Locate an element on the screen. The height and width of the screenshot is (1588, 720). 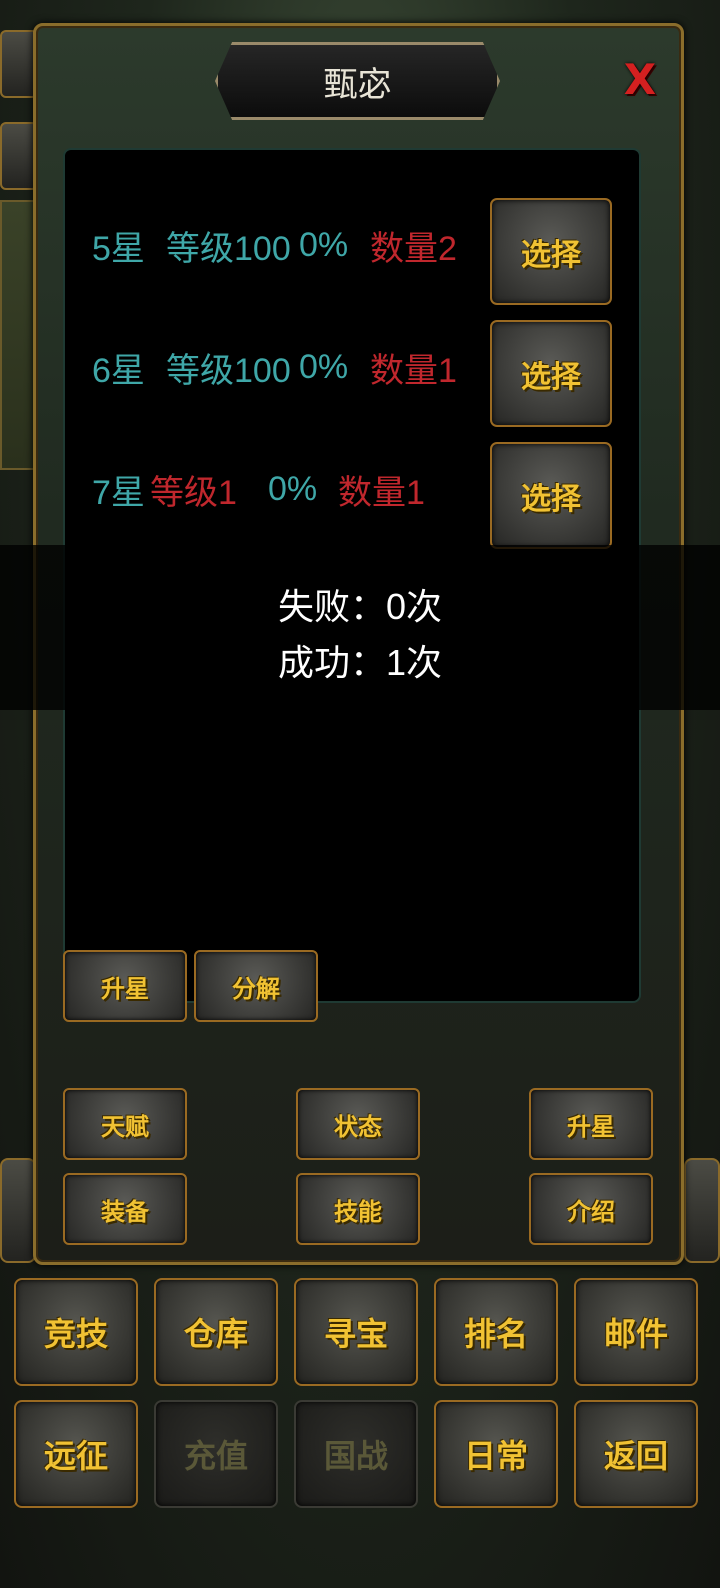
decompose-button: 分解 is located at coordinates (256, 986).